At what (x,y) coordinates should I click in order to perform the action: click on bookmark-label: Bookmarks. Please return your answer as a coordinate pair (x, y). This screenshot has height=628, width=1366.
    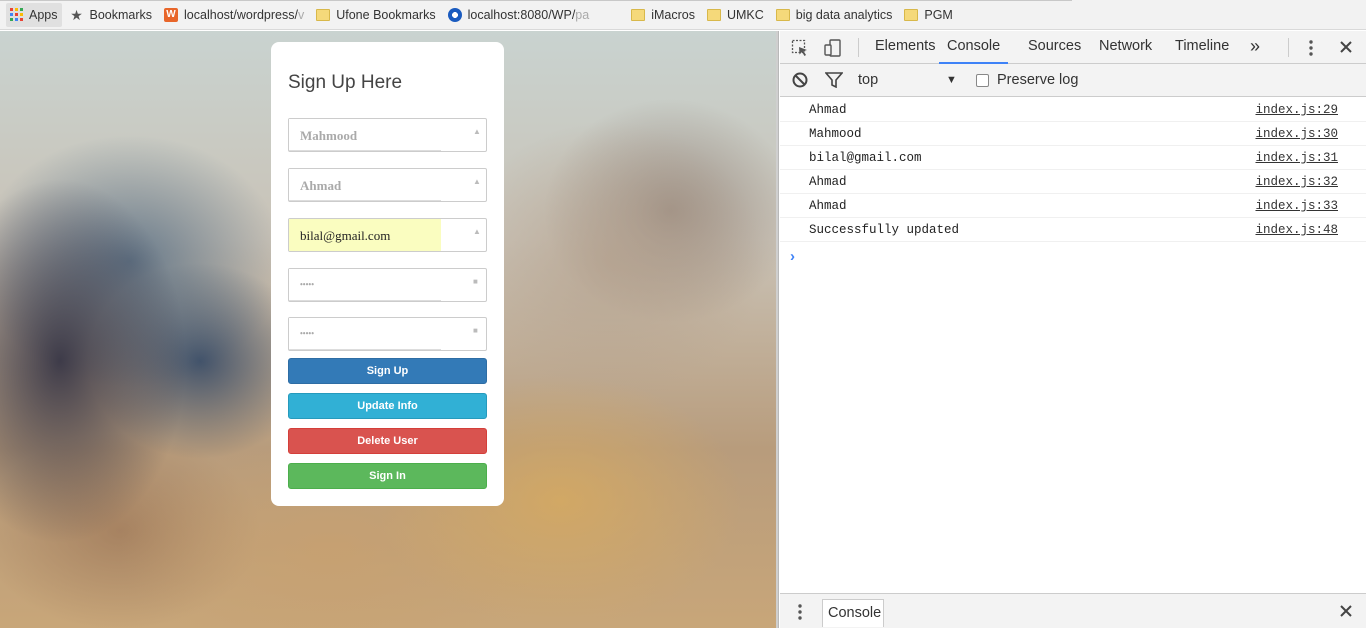
    Looking at the image, I should click on (121, 14).